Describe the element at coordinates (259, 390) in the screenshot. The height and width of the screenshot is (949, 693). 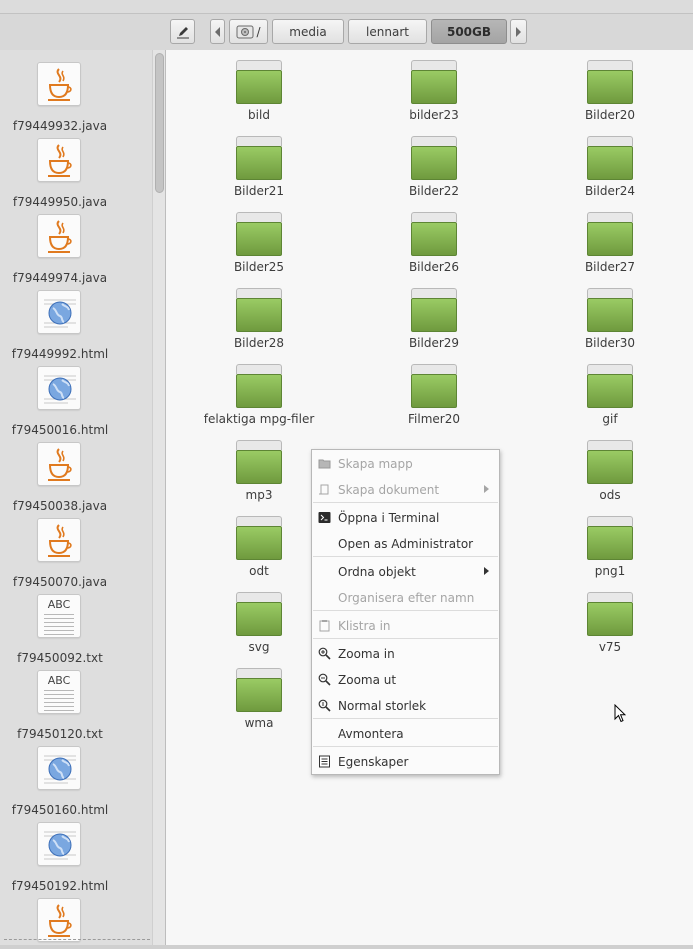
I see `folder-item: felaktiga mpg-filer` at that location.